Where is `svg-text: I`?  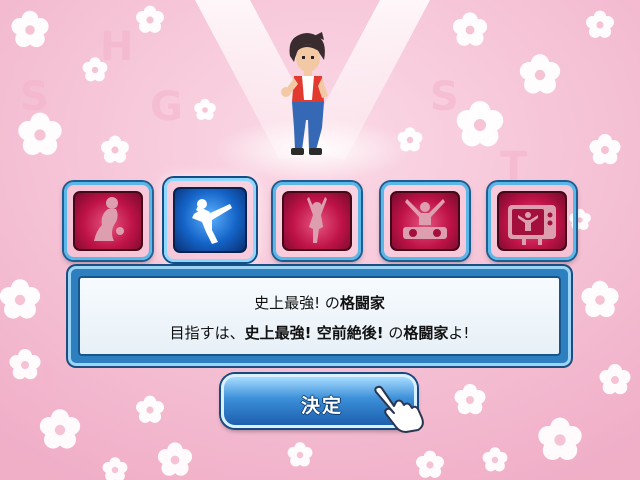
svg-text: I is located at coordinates (47, 377).